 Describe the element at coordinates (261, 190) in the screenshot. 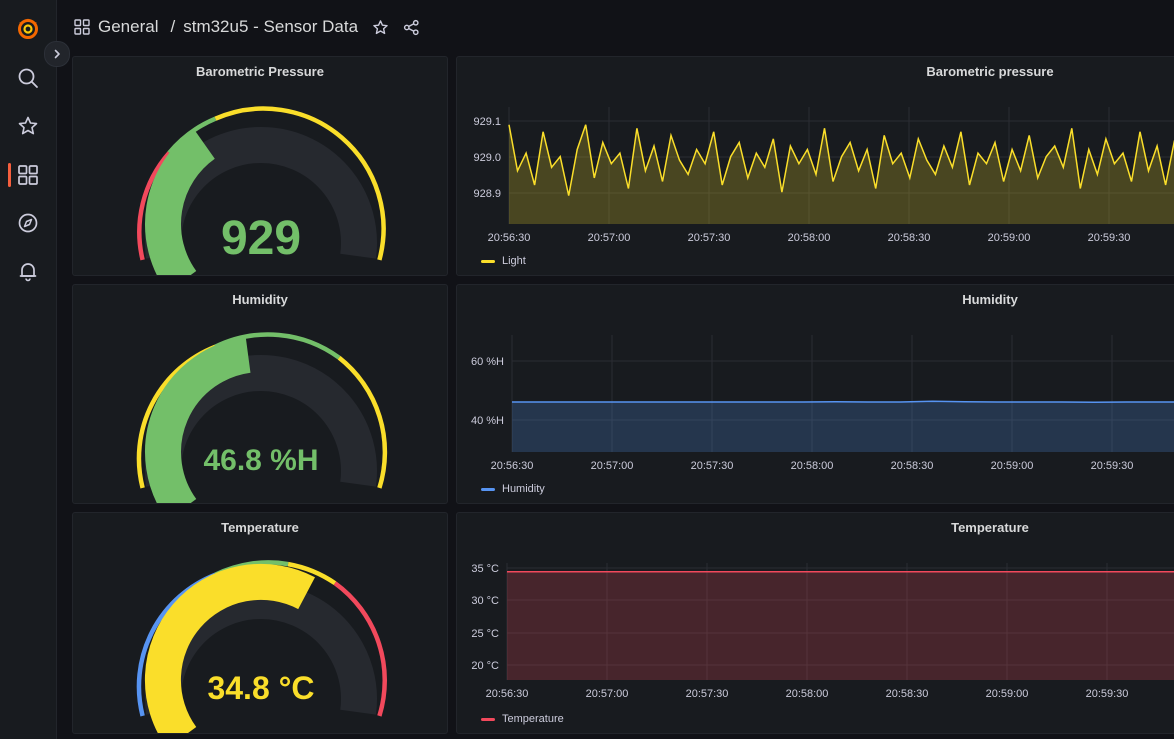

I see `pressure-gauge: 929` at that location.